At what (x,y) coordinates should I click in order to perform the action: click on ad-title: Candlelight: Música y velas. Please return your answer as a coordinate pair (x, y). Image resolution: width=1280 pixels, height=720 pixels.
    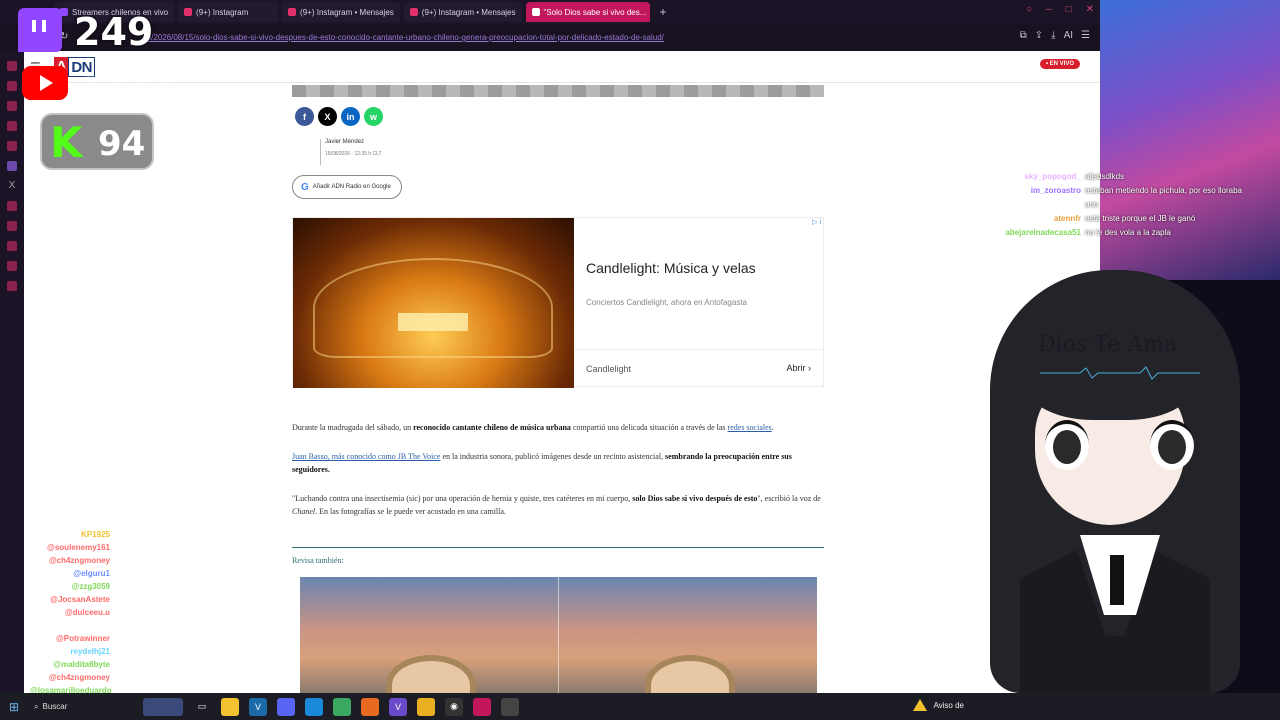
    Looking at the image, I should click on (671, 268).